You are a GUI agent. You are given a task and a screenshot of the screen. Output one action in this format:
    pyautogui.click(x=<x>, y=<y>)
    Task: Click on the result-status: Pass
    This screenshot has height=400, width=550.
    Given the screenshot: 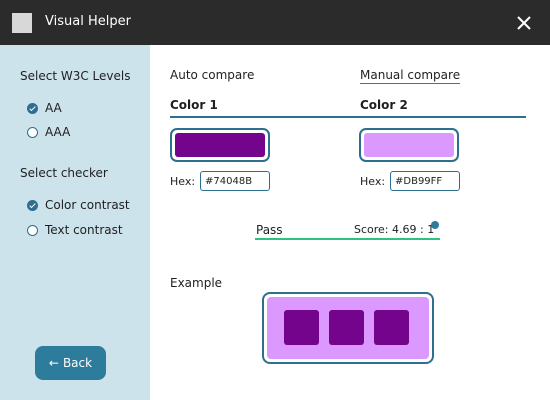 What is the action you would take?
    pyautogui.click(x=269, y=230)
    